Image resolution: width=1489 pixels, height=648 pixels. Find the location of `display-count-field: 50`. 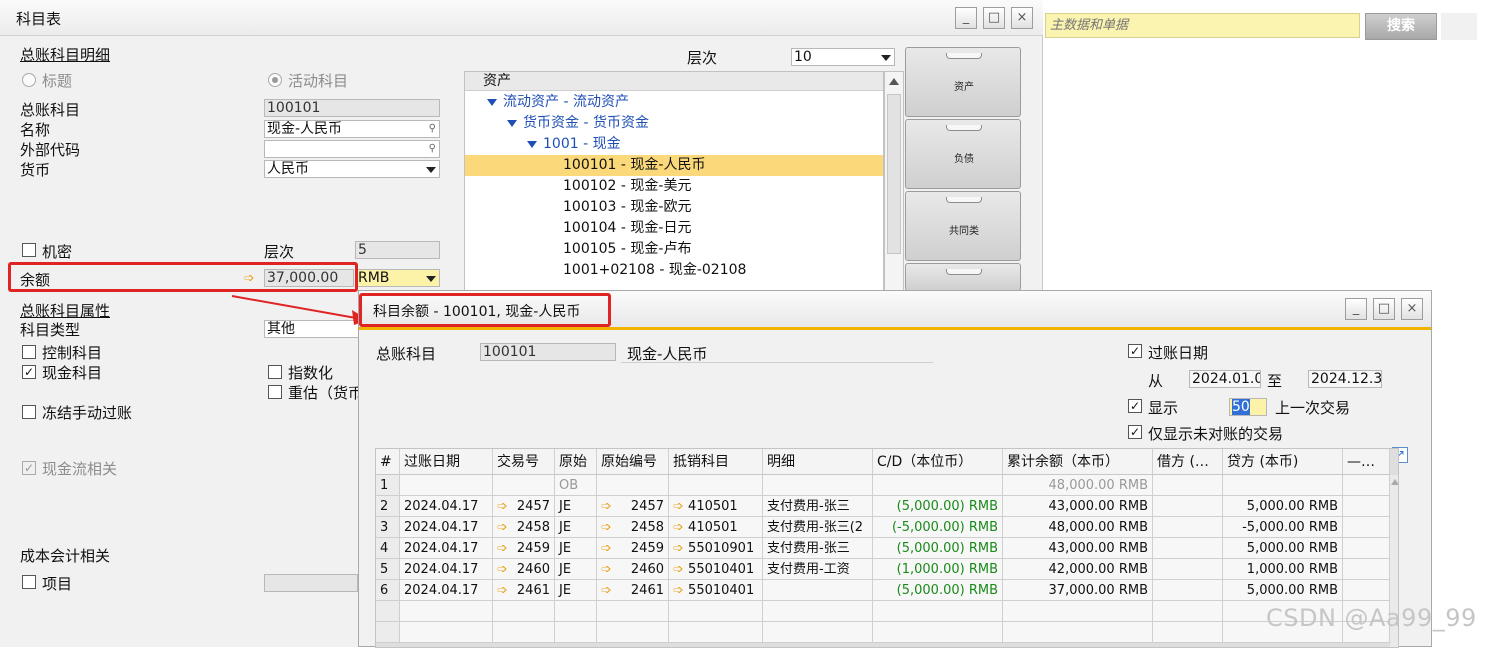

display-count-field: 50 is located at coordinates (1248, 407).